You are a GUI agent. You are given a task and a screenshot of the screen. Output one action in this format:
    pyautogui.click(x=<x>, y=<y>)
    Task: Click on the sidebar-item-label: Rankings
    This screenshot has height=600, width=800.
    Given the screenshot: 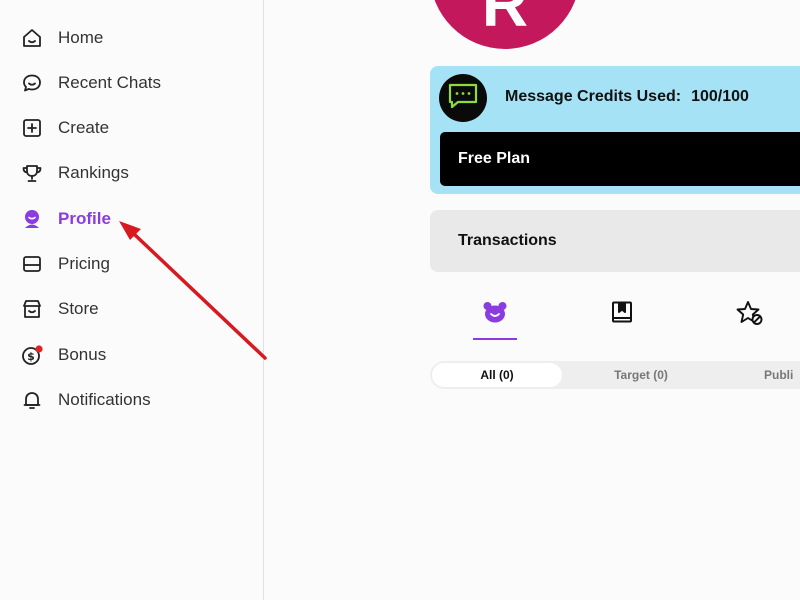 What is the action you would take?
    pyautogui.click(x=93, y=172)
    